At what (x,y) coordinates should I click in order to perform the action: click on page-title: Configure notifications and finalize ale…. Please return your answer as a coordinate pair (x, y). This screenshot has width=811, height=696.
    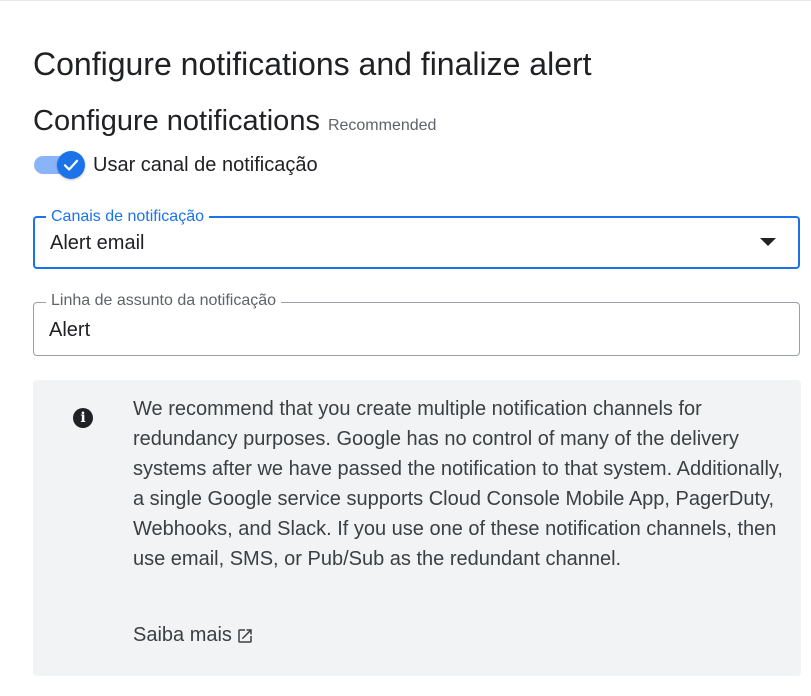
    Looking at the image, I should click on (312, 64).